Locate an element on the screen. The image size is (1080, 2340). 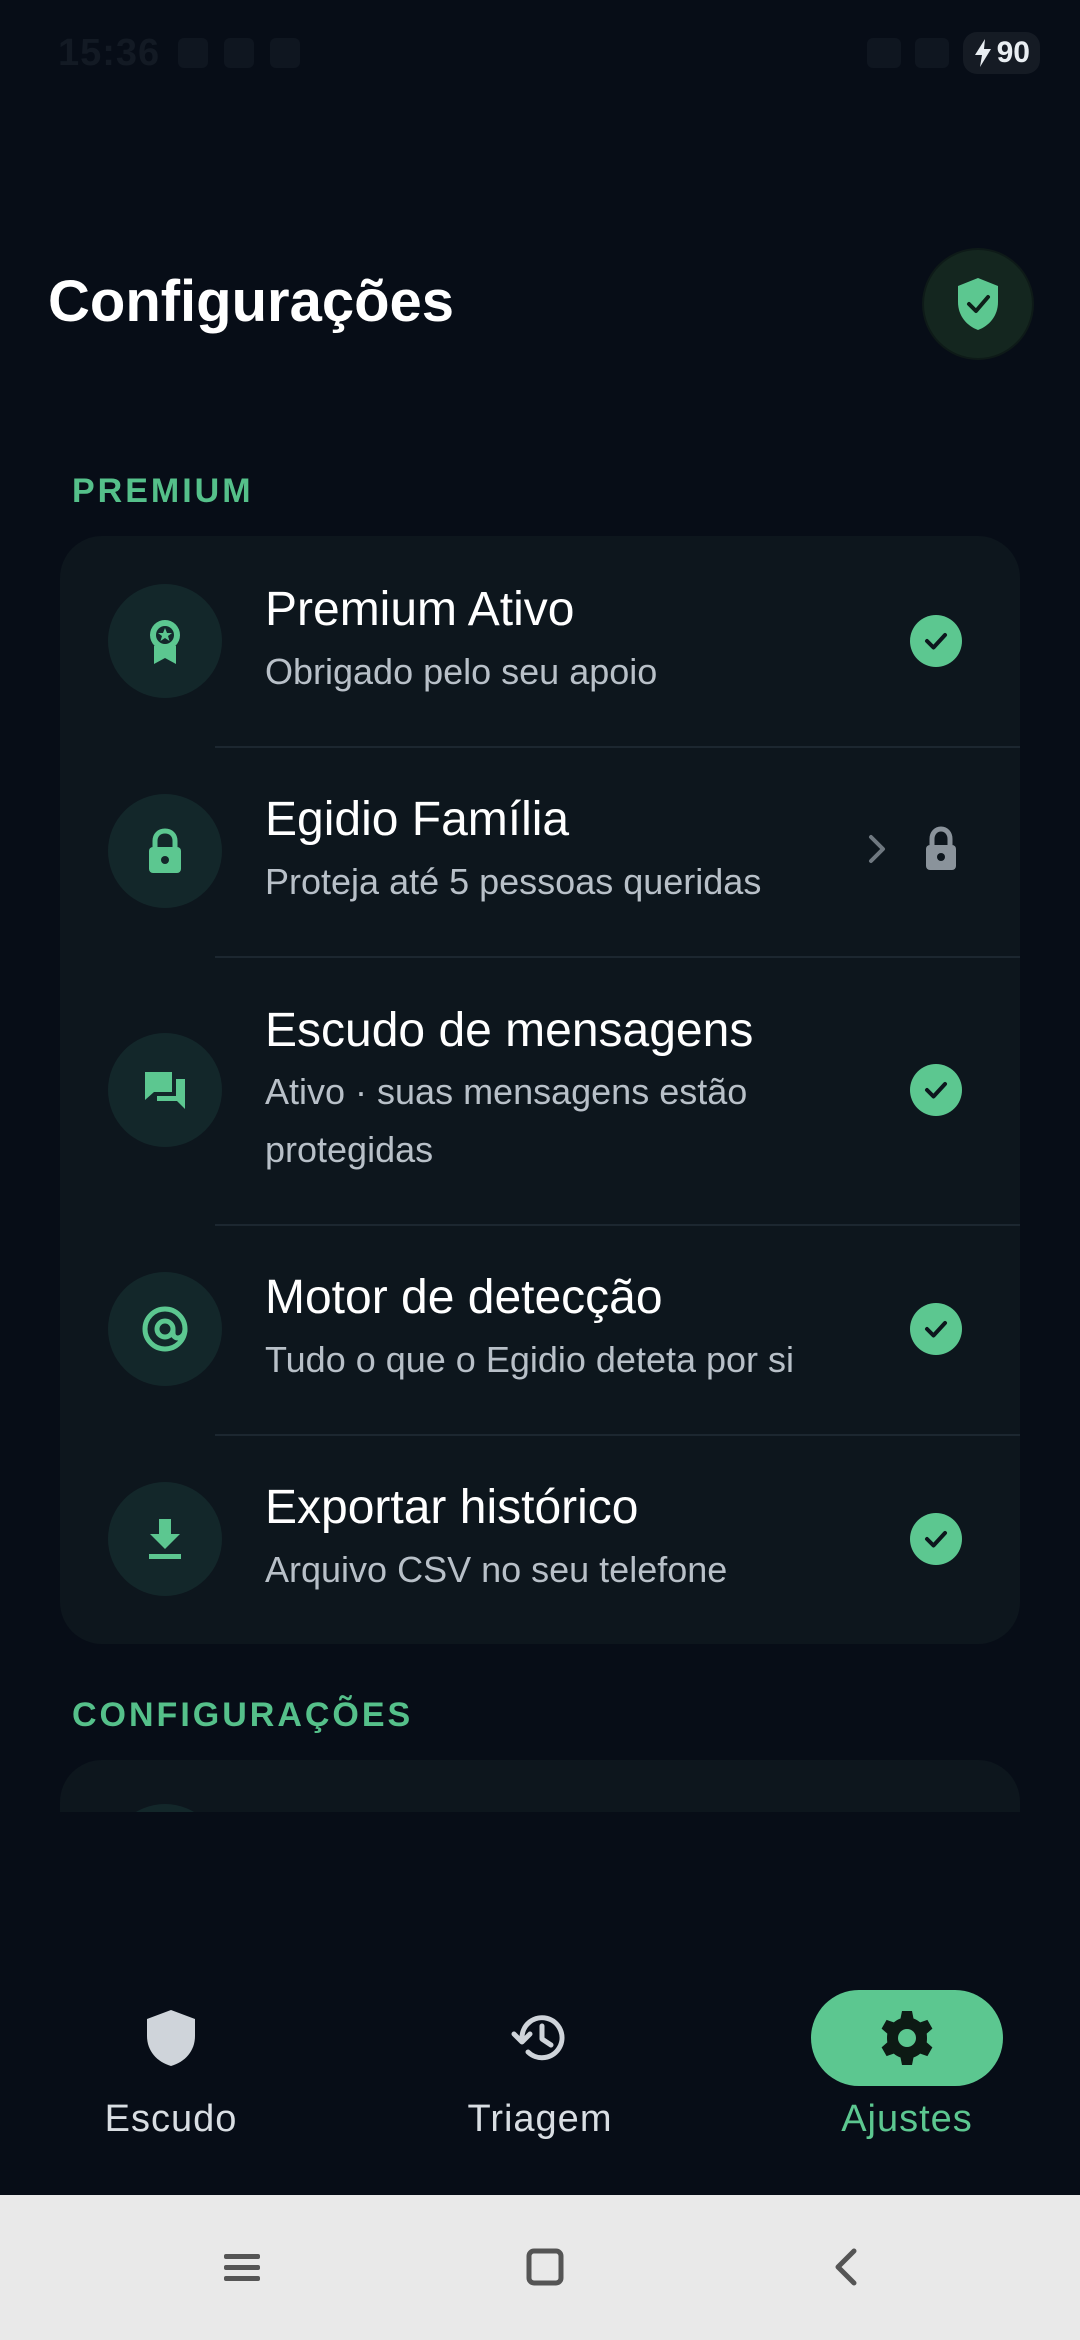
nav-label: Triagem is located at coordinates (540, 2119).